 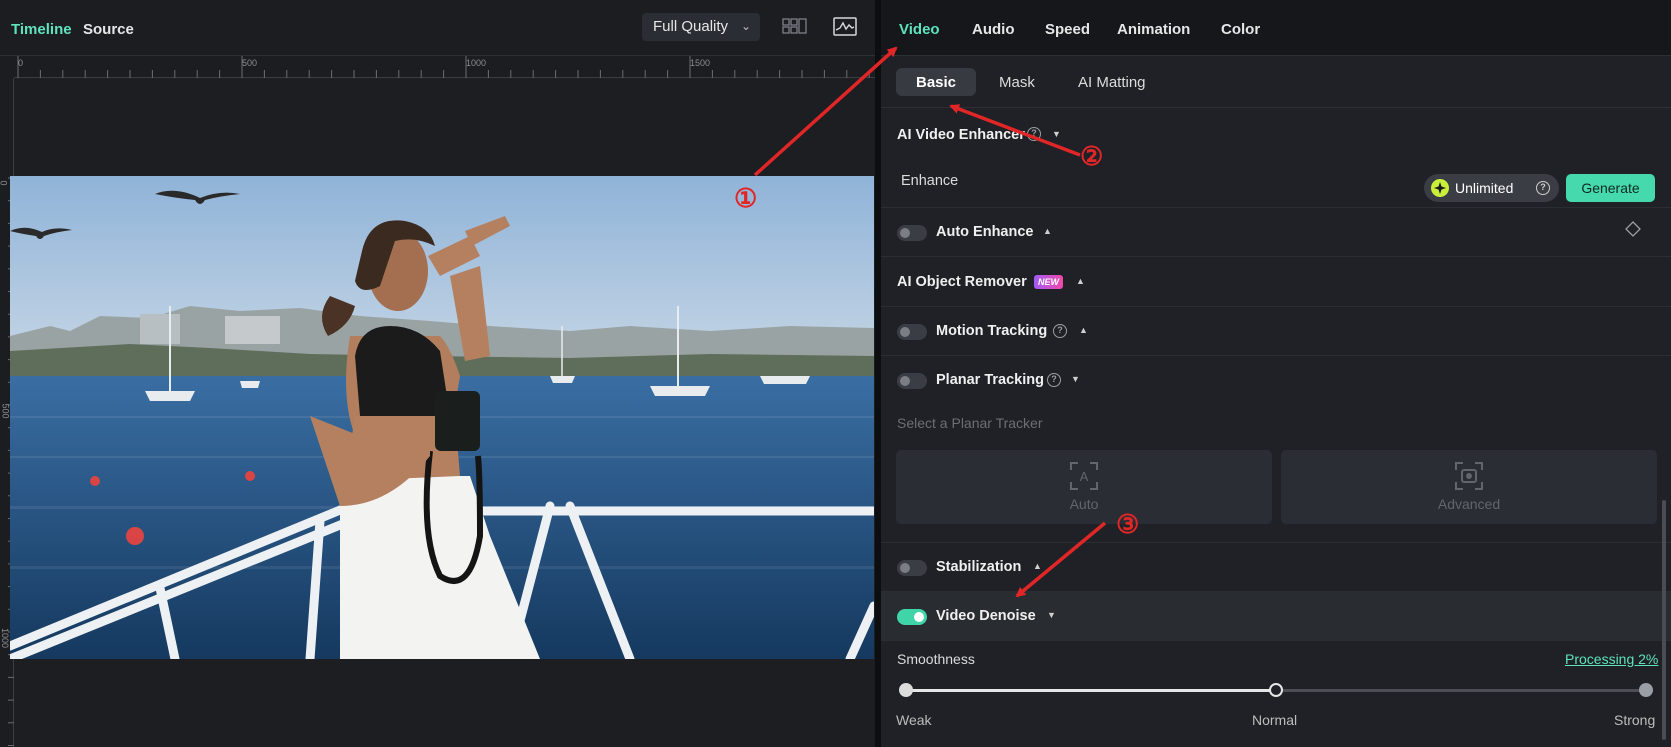 What do you see at coordinates (930, 181) in the screenshot?
I see `enhance-label: Enhance` at bounding box center [930, 181].